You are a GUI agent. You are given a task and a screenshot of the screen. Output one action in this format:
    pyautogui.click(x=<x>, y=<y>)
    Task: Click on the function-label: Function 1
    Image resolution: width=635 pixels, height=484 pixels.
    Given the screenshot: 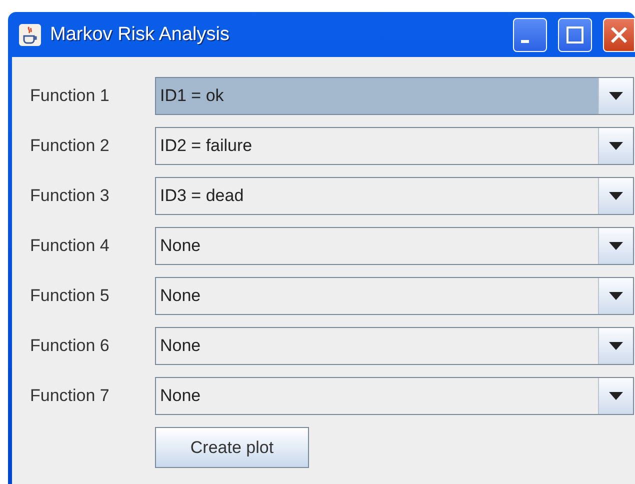 What is the action you would take?
    pyautogui.click(x=70, y=96)
    